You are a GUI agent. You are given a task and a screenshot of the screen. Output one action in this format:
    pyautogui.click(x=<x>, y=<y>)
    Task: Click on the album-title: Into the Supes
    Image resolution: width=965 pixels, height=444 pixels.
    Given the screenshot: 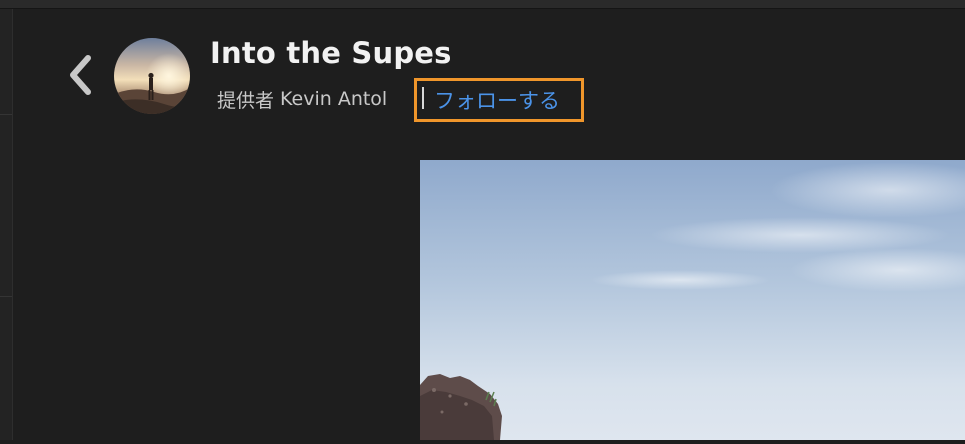 What is the action you would take?
    pyautogui.click(x=331, y=53)
    